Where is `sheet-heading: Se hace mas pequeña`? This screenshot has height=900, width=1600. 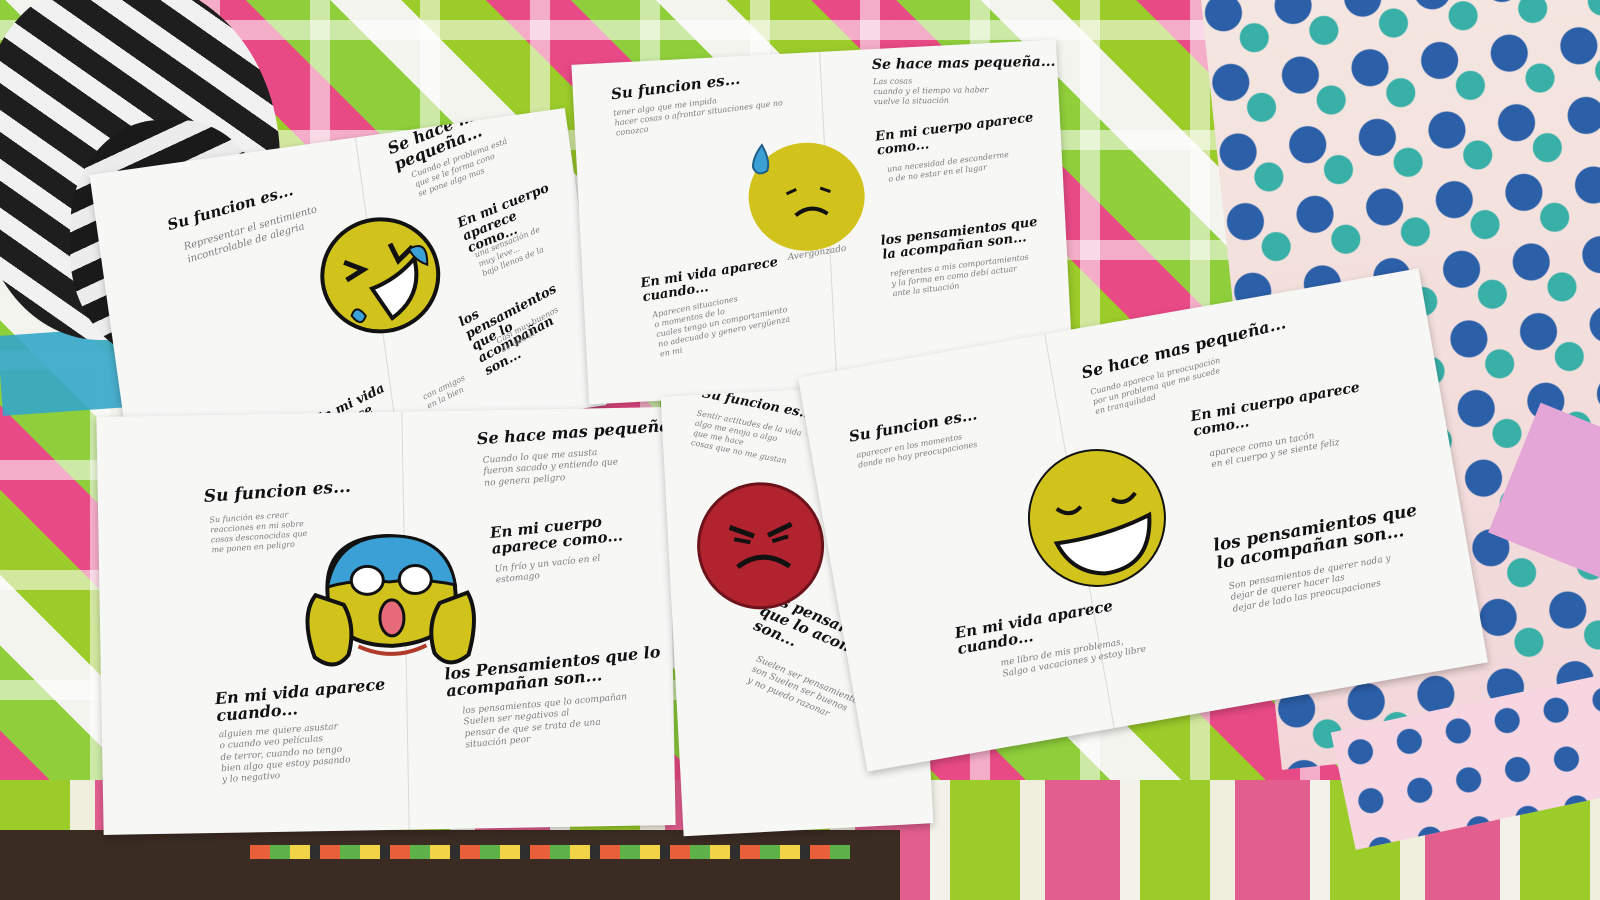 sheet-heading: Se hace mas pequeña is located at coordinates (573, 432).